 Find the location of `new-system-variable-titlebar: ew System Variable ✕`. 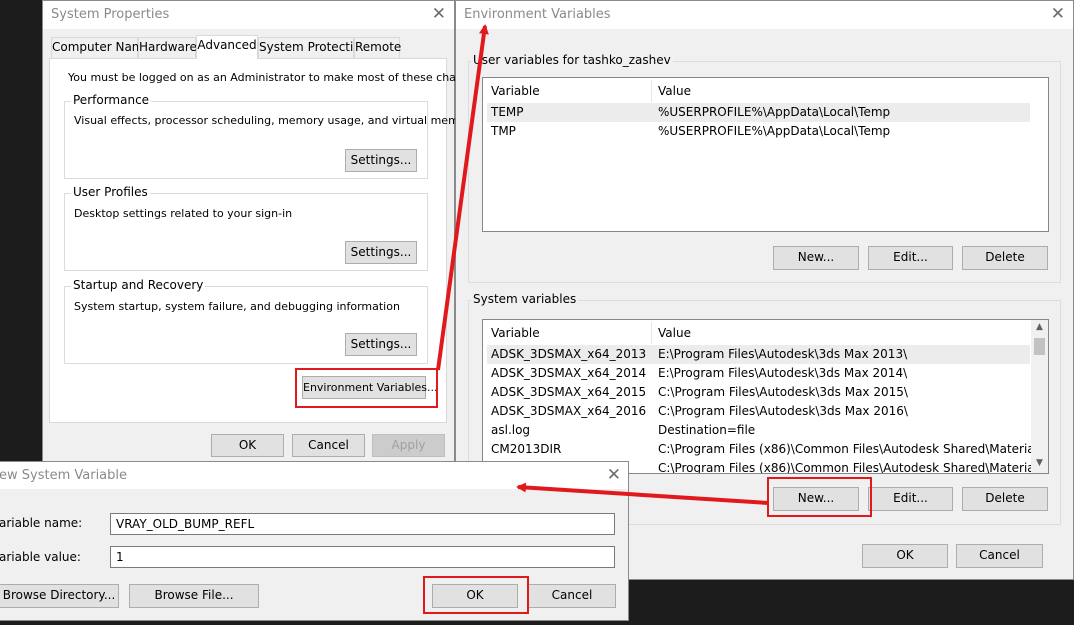

new-system-variable-titlebar: ew System Variable ✕ is located at coordinates (314, 475).